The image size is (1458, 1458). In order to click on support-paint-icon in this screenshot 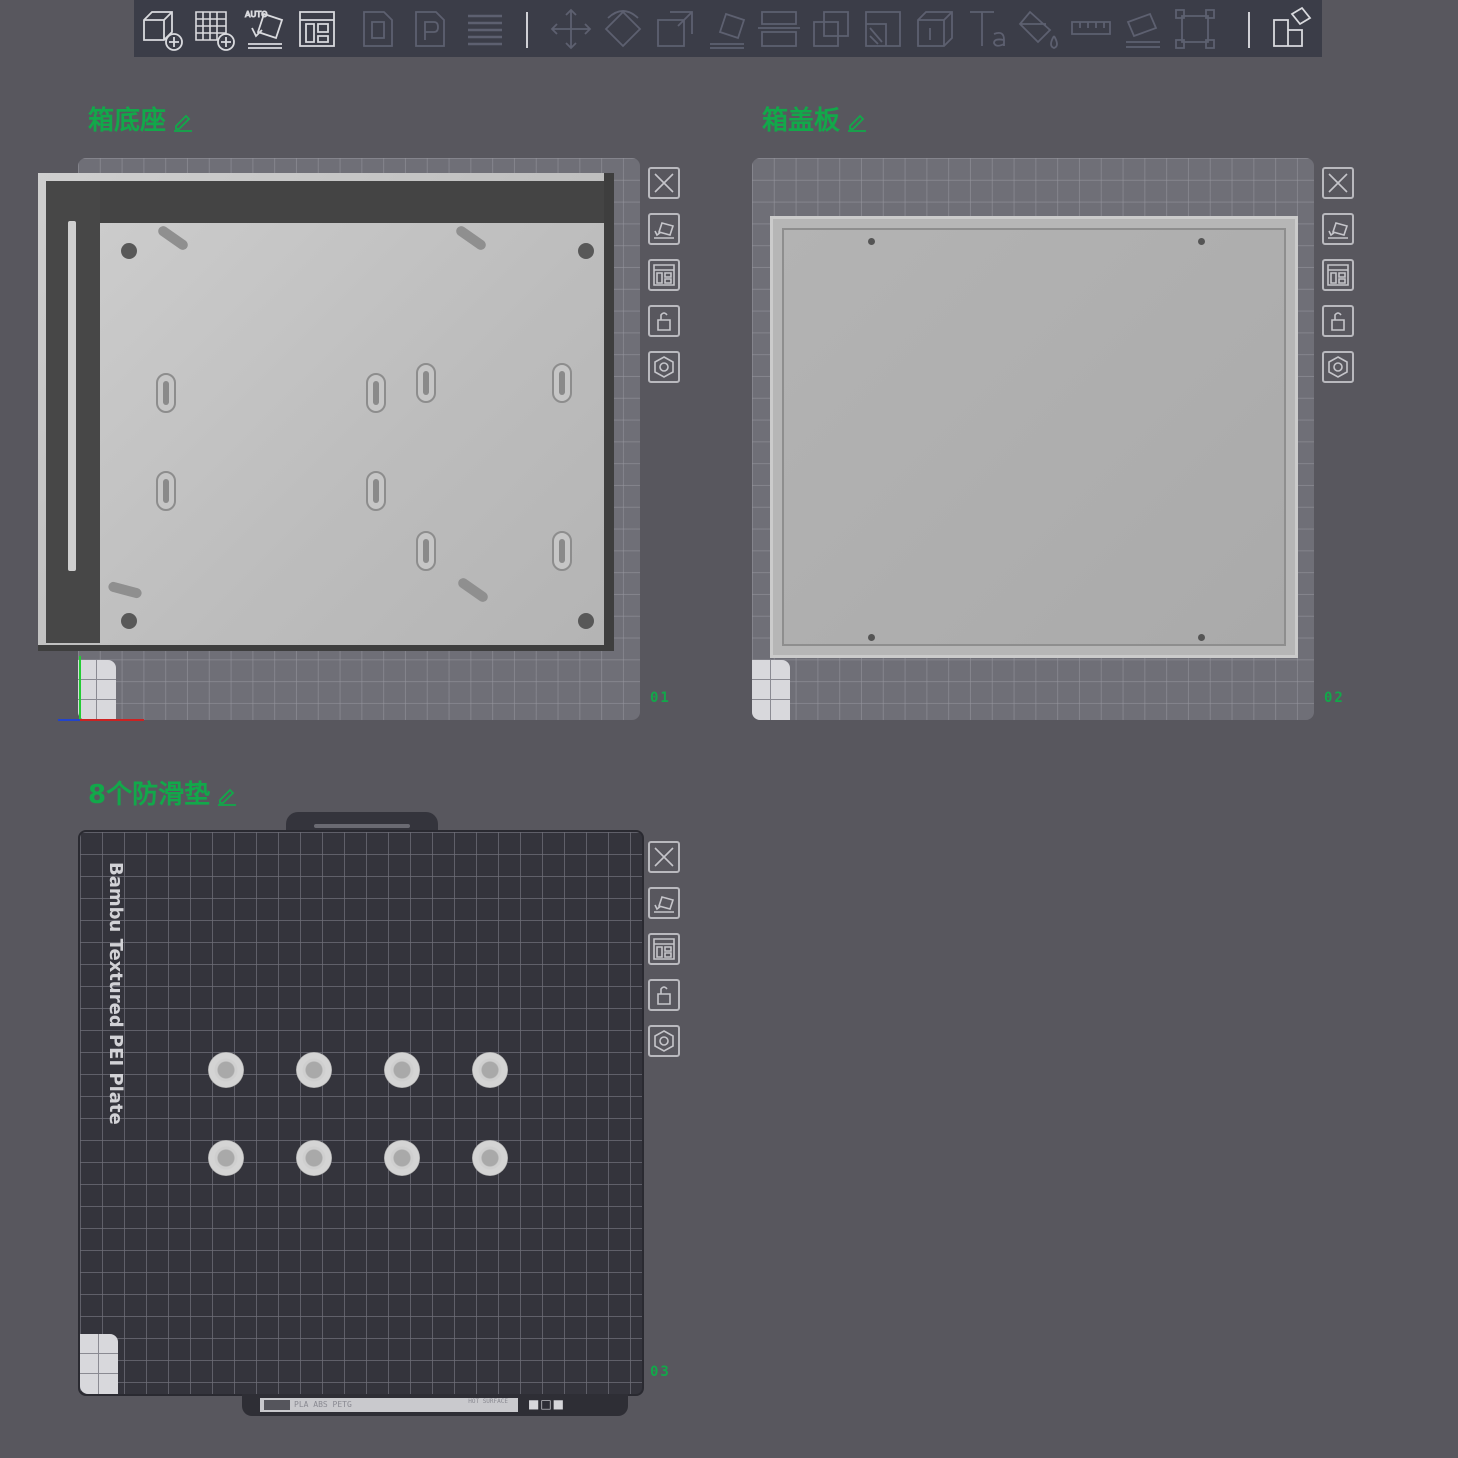, I will do `click(883, 29)`.